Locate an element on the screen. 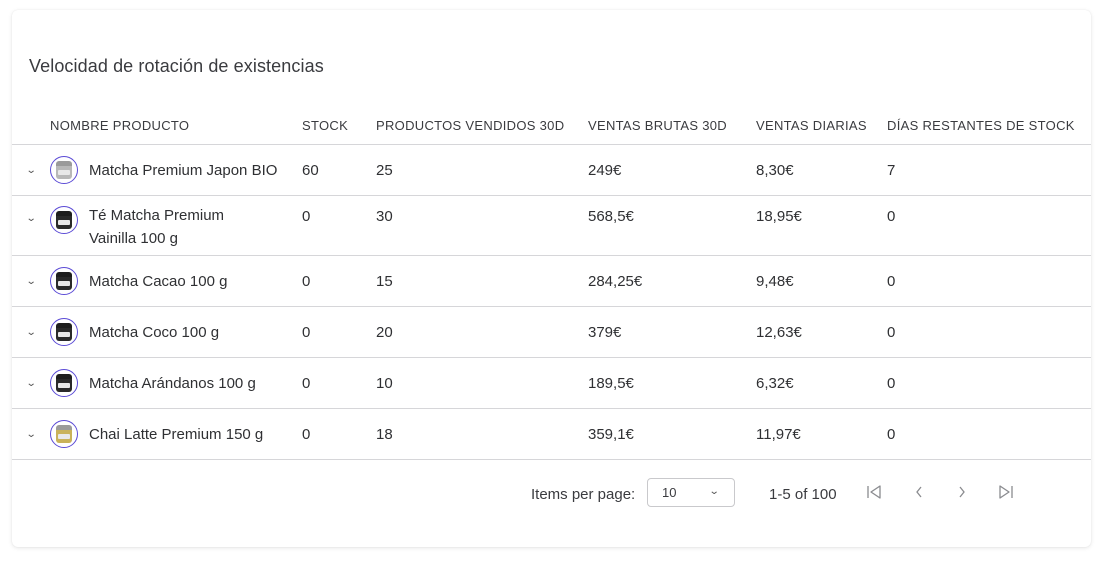 This screenshot has height=563, width=1103. product-name: Té Matcha Premium Vainilla 100 g is located at coordinates (157, 227).